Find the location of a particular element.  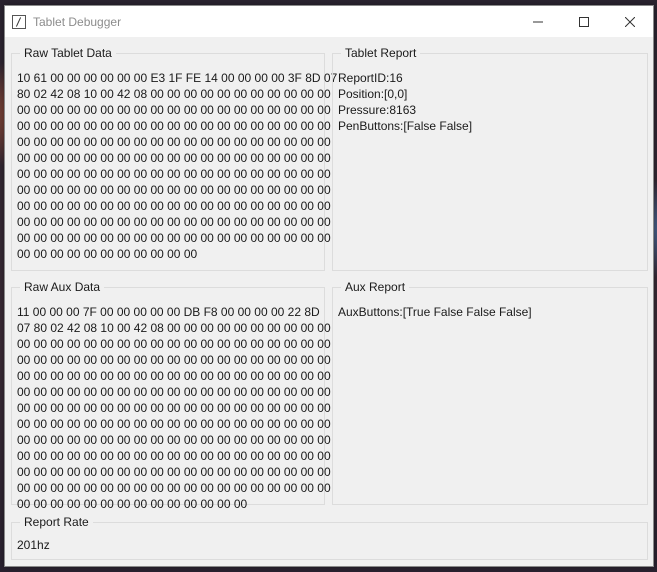

tablet-report-title: Tablet Report is located at coordinates (381, 53).